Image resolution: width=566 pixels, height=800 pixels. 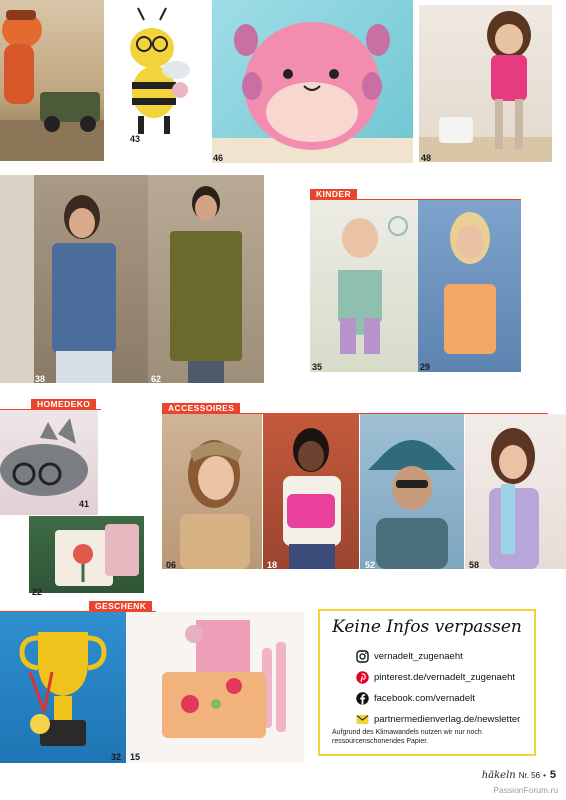 I want to click on instagram-link-text: vernadelt_zugenaeht, so click(x=418, y=656).